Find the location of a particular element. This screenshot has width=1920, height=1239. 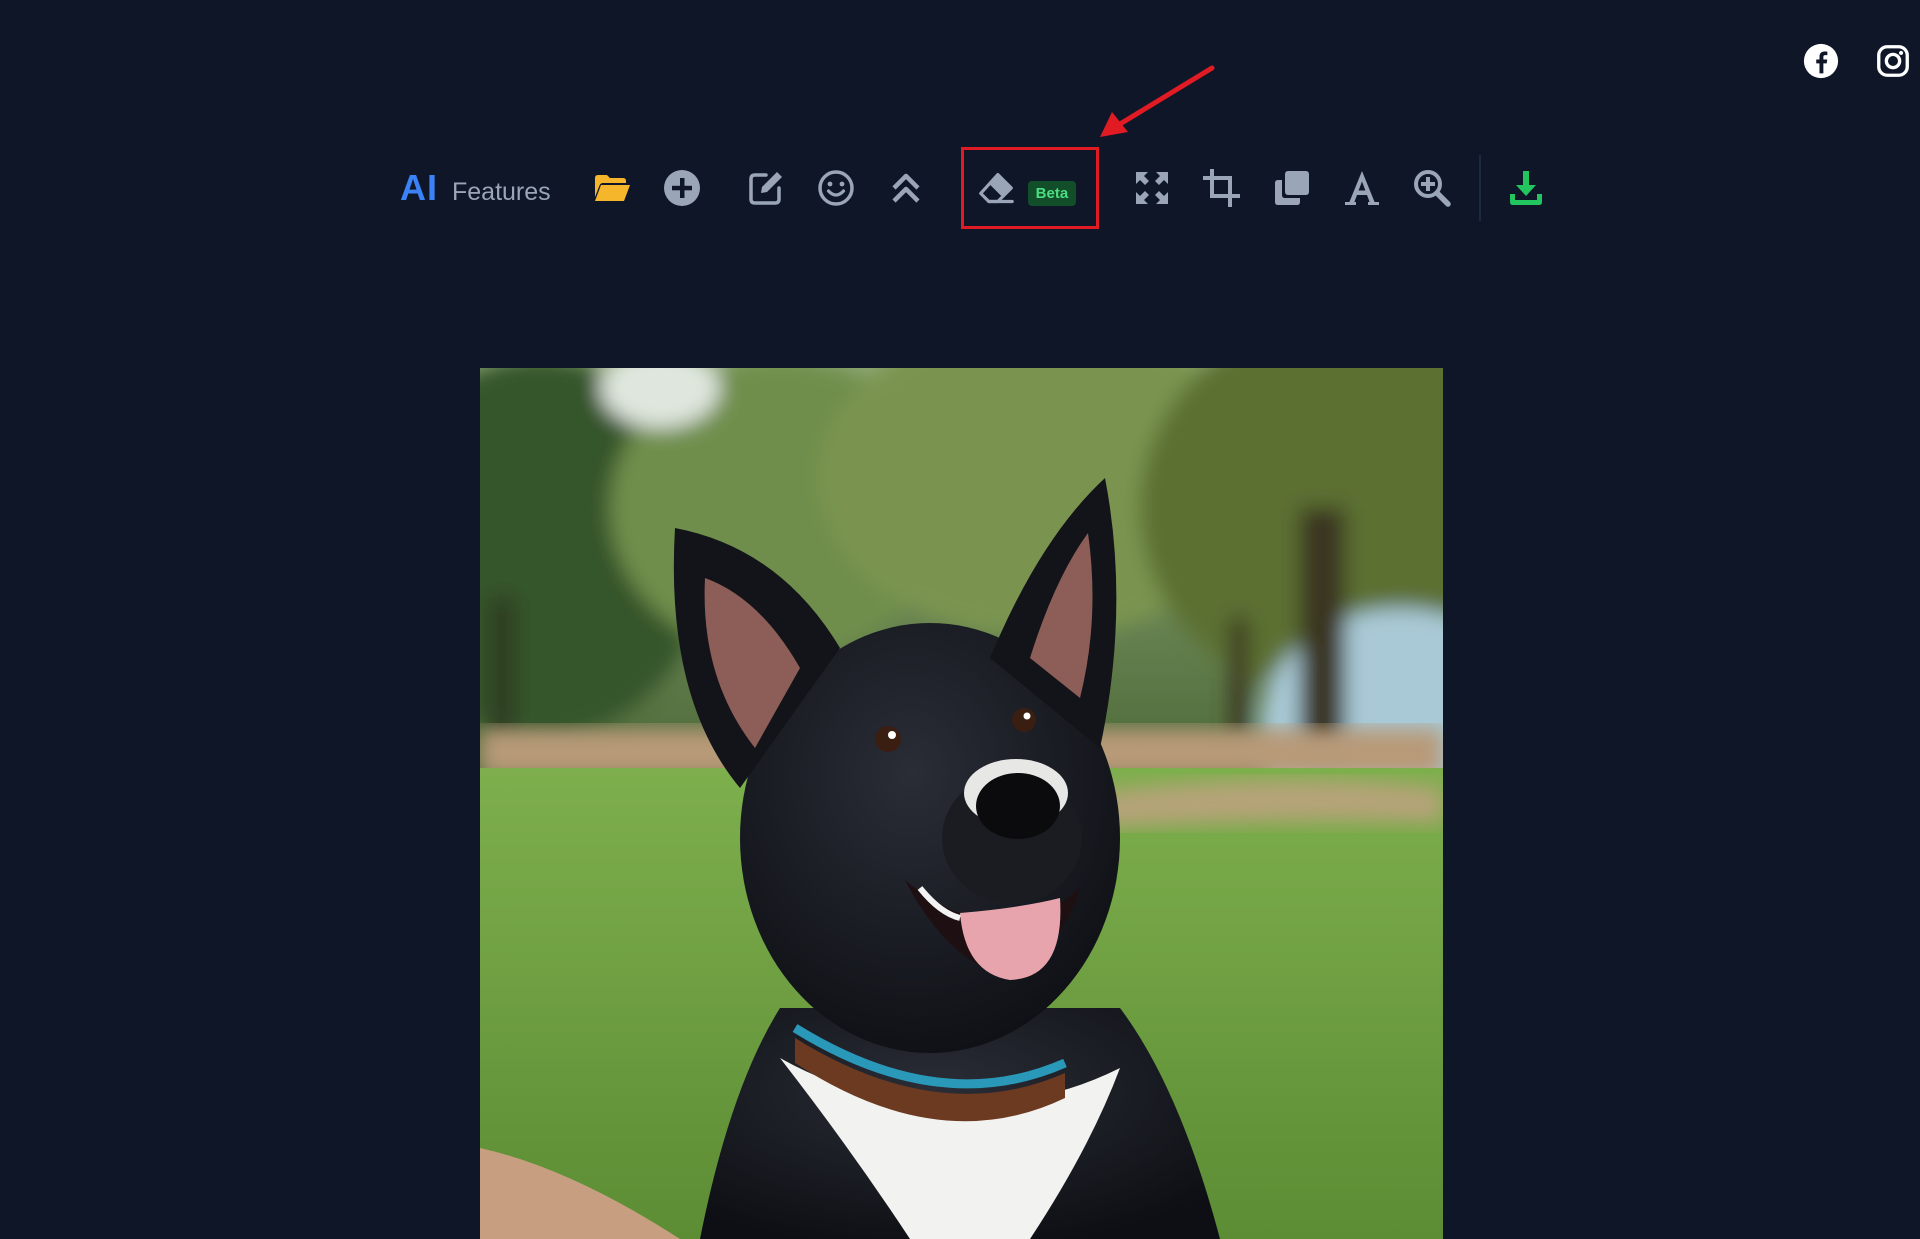

smiley-icon is located at coordinates (835, 188).